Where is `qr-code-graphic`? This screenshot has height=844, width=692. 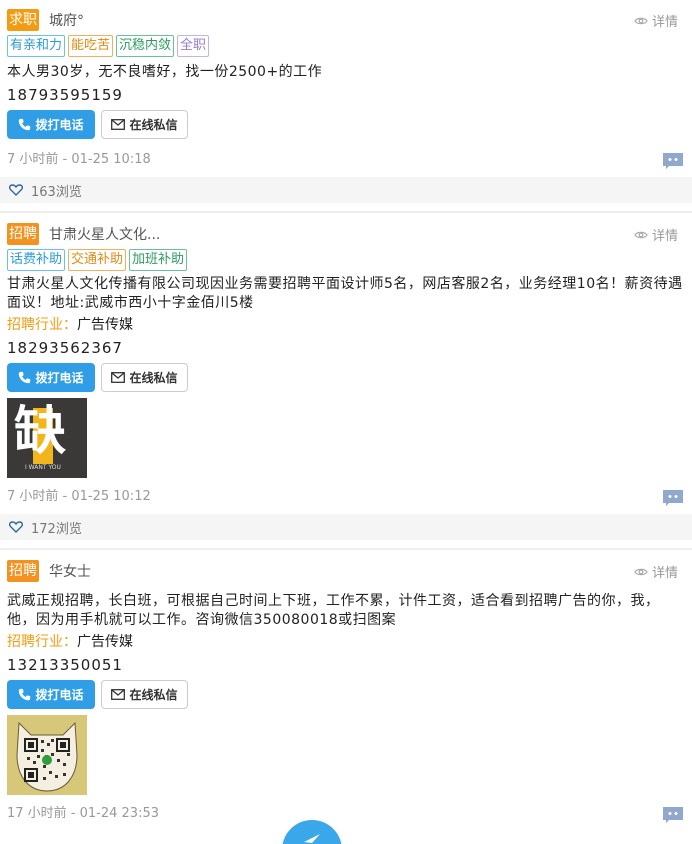
qr-code-graphic is located at coordinates (47, 756).